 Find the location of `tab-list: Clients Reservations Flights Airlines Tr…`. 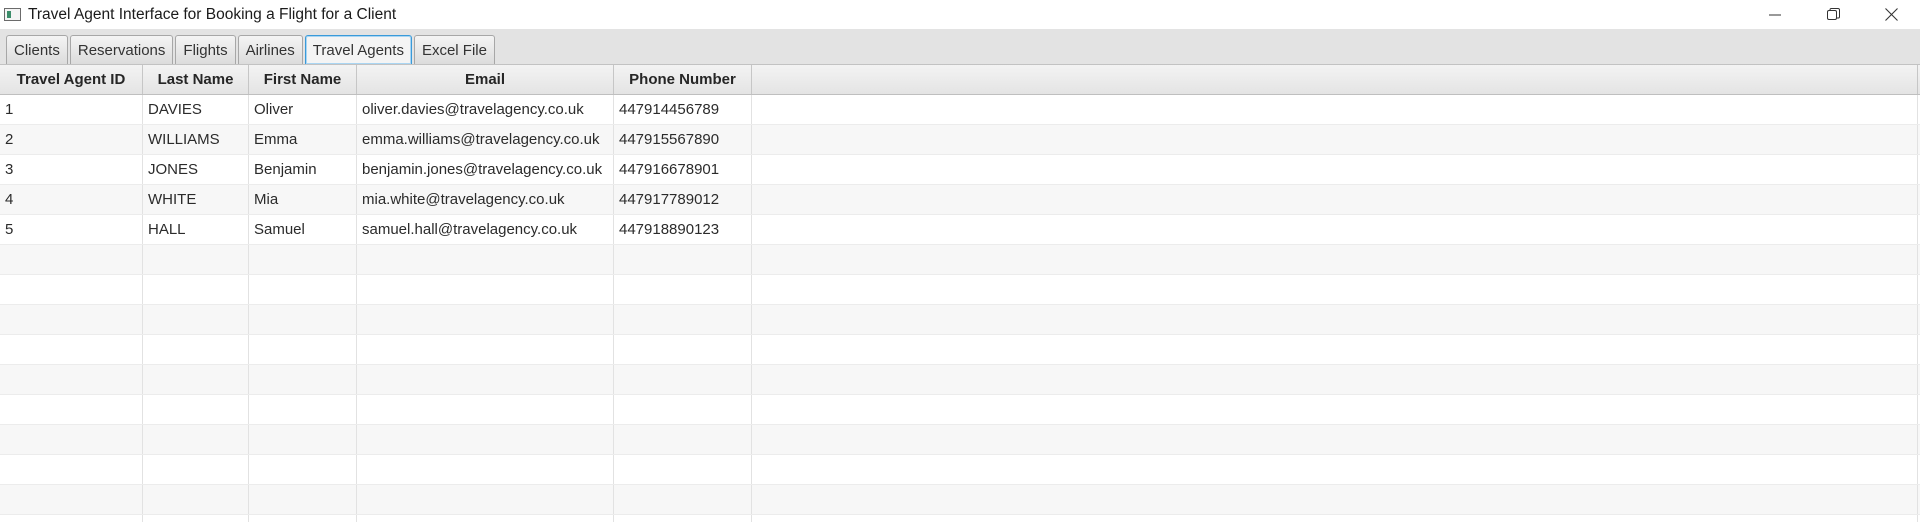

tab-list: Clients Reservations Flights Airlines Tr… is located at coordinates (251, 49).